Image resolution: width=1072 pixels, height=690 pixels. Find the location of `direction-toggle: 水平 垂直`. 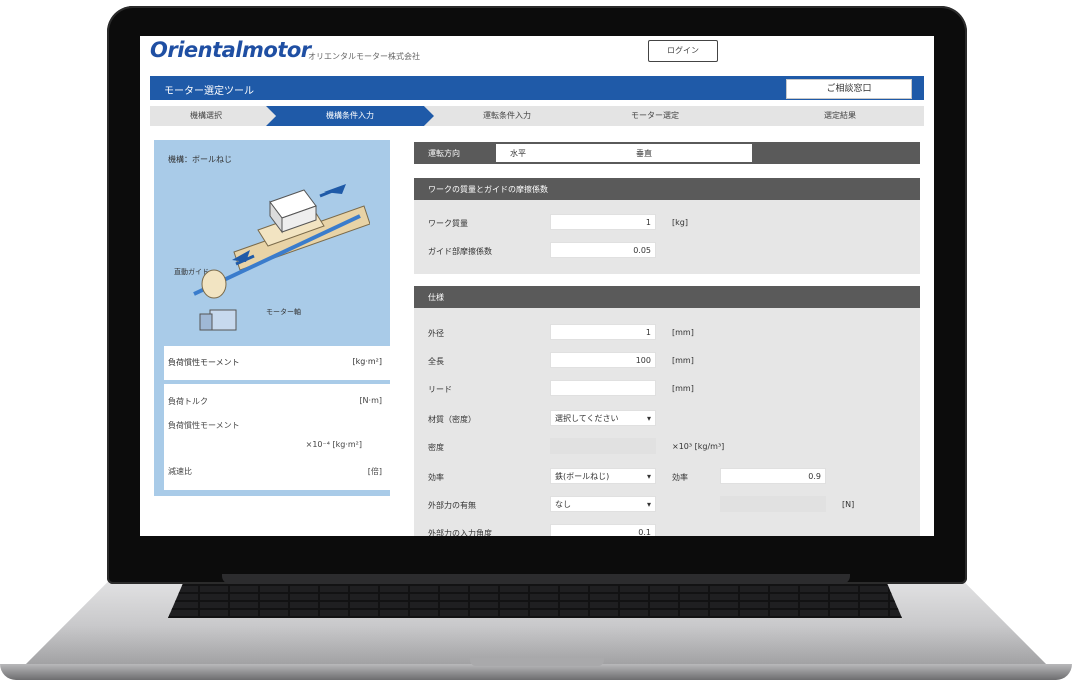

direction-toggle: 水平 垂直 is located at coordinates (624, 153).